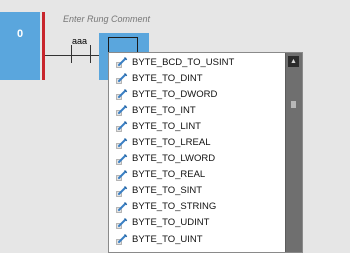 This screenshot has width=350, height=253. Describe the element at coordinates (171, 223) in the screenshot. I see `instruction-option-label: BYTE_TO_UDINT` at that location.